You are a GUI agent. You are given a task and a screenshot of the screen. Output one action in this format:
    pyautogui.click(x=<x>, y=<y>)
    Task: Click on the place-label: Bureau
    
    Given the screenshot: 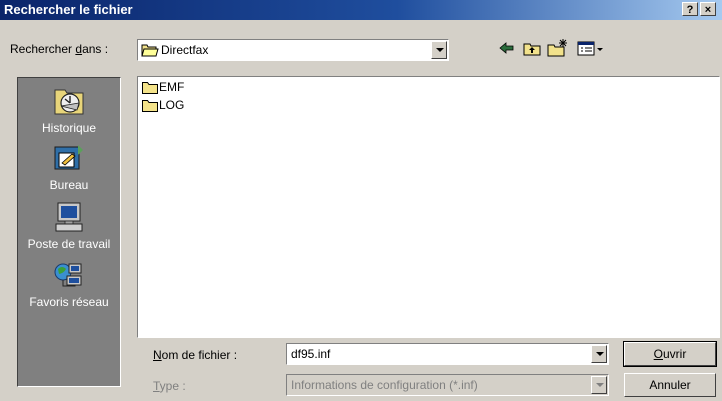 What is the action you would take?
    pyautogui.click(x=69, y=185)
    